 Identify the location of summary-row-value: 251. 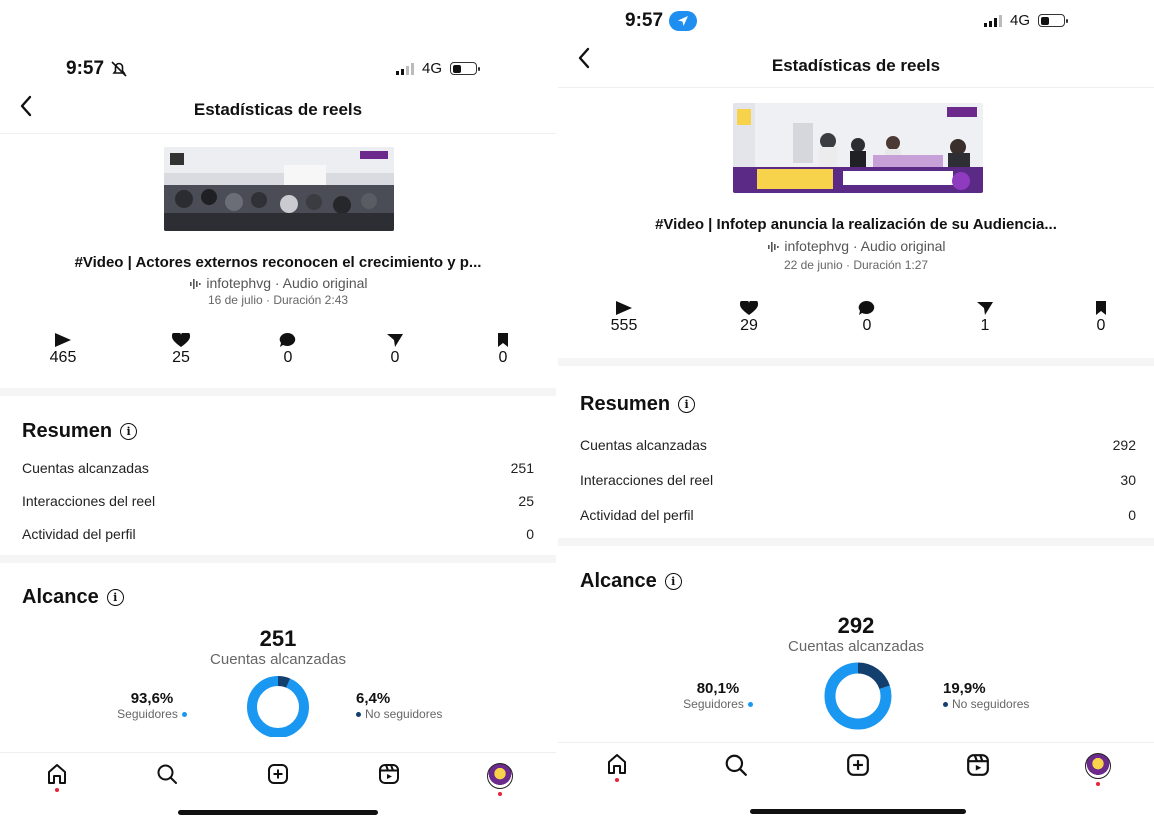
(522, 468).